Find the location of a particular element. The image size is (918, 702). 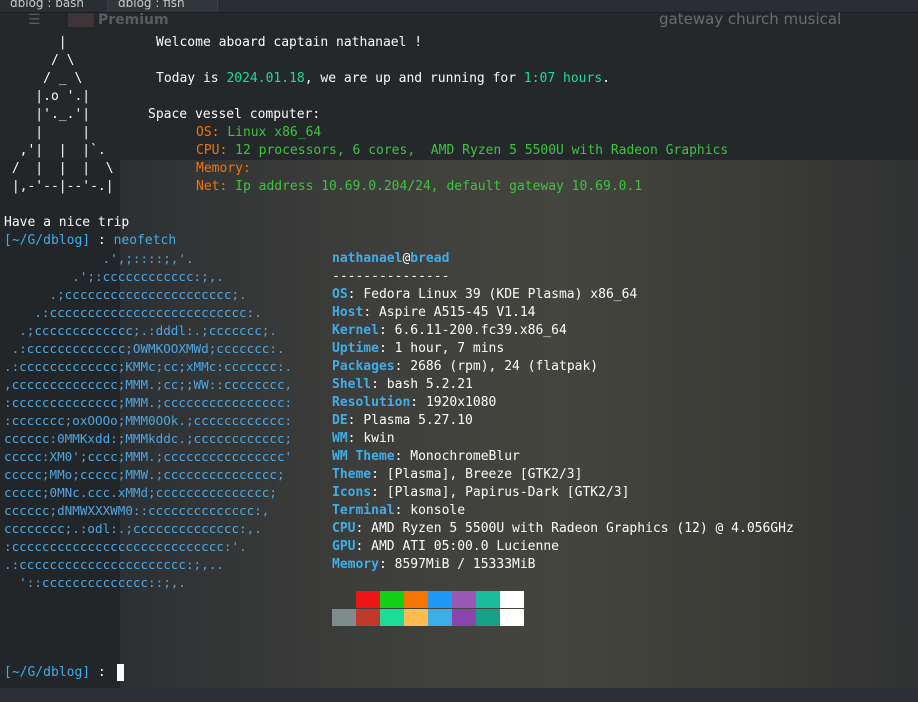

fedora-logo-line: .;cccccccccccccccccccccc;. is located at coordinates (125, 294).